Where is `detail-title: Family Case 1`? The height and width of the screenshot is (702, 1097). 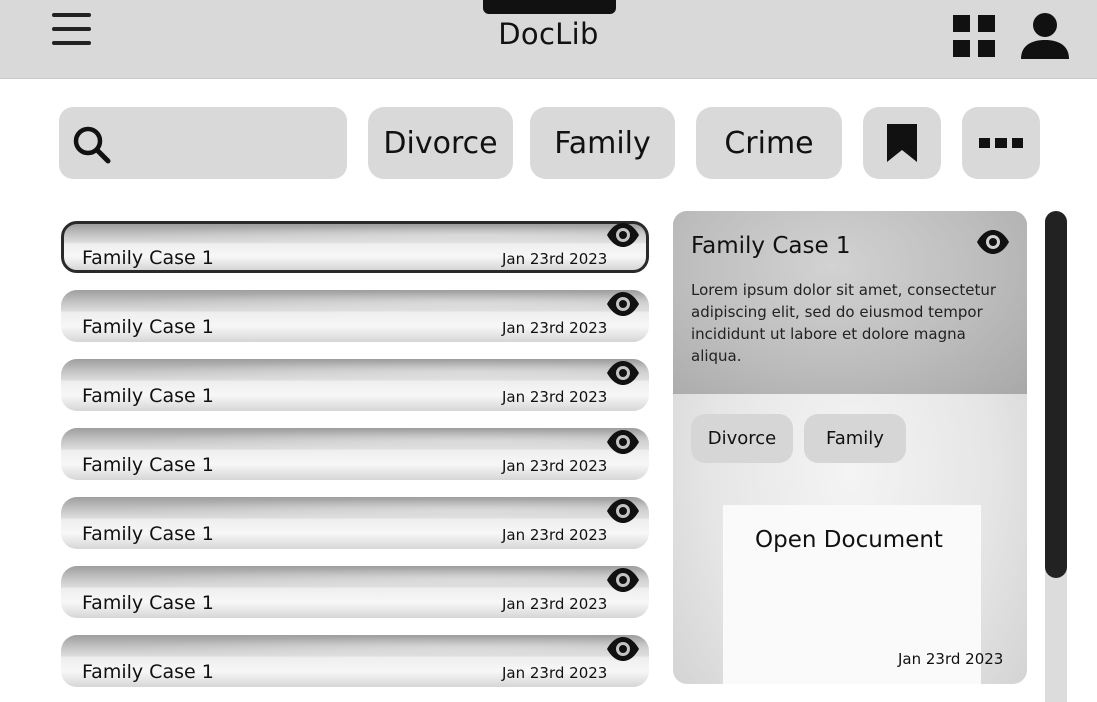
detail-title: Family Case 1 is located at coordinates (771, 246).